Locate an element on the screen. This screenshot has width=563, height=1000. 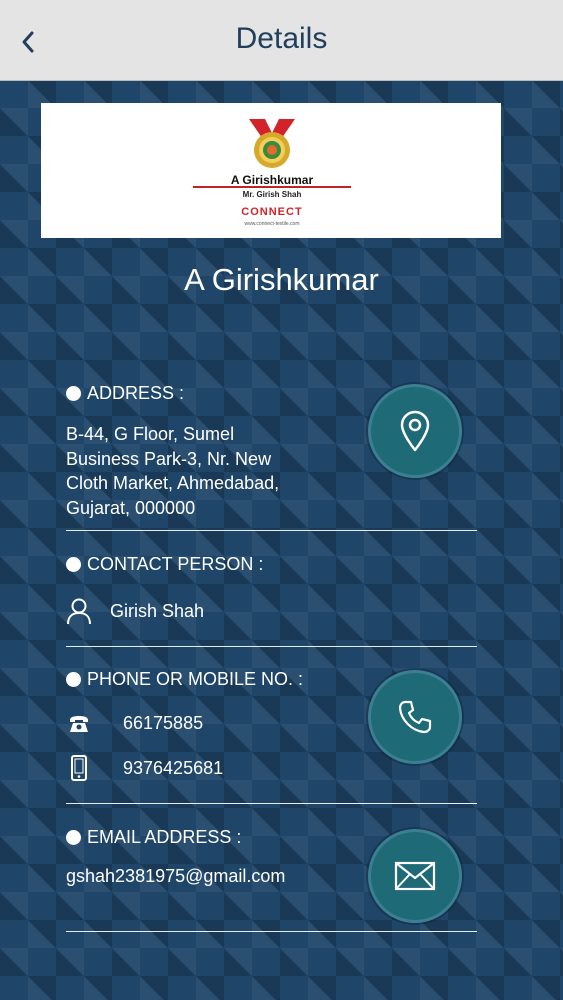
location-pin-icon is located at coordinates (415, 431).